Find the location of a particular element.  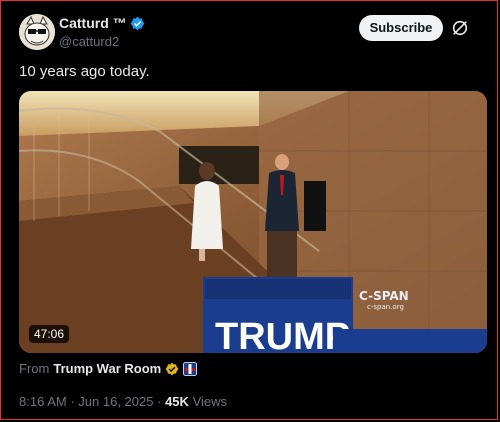

affiliate-badge-icon is located at coordinates (190, 368).